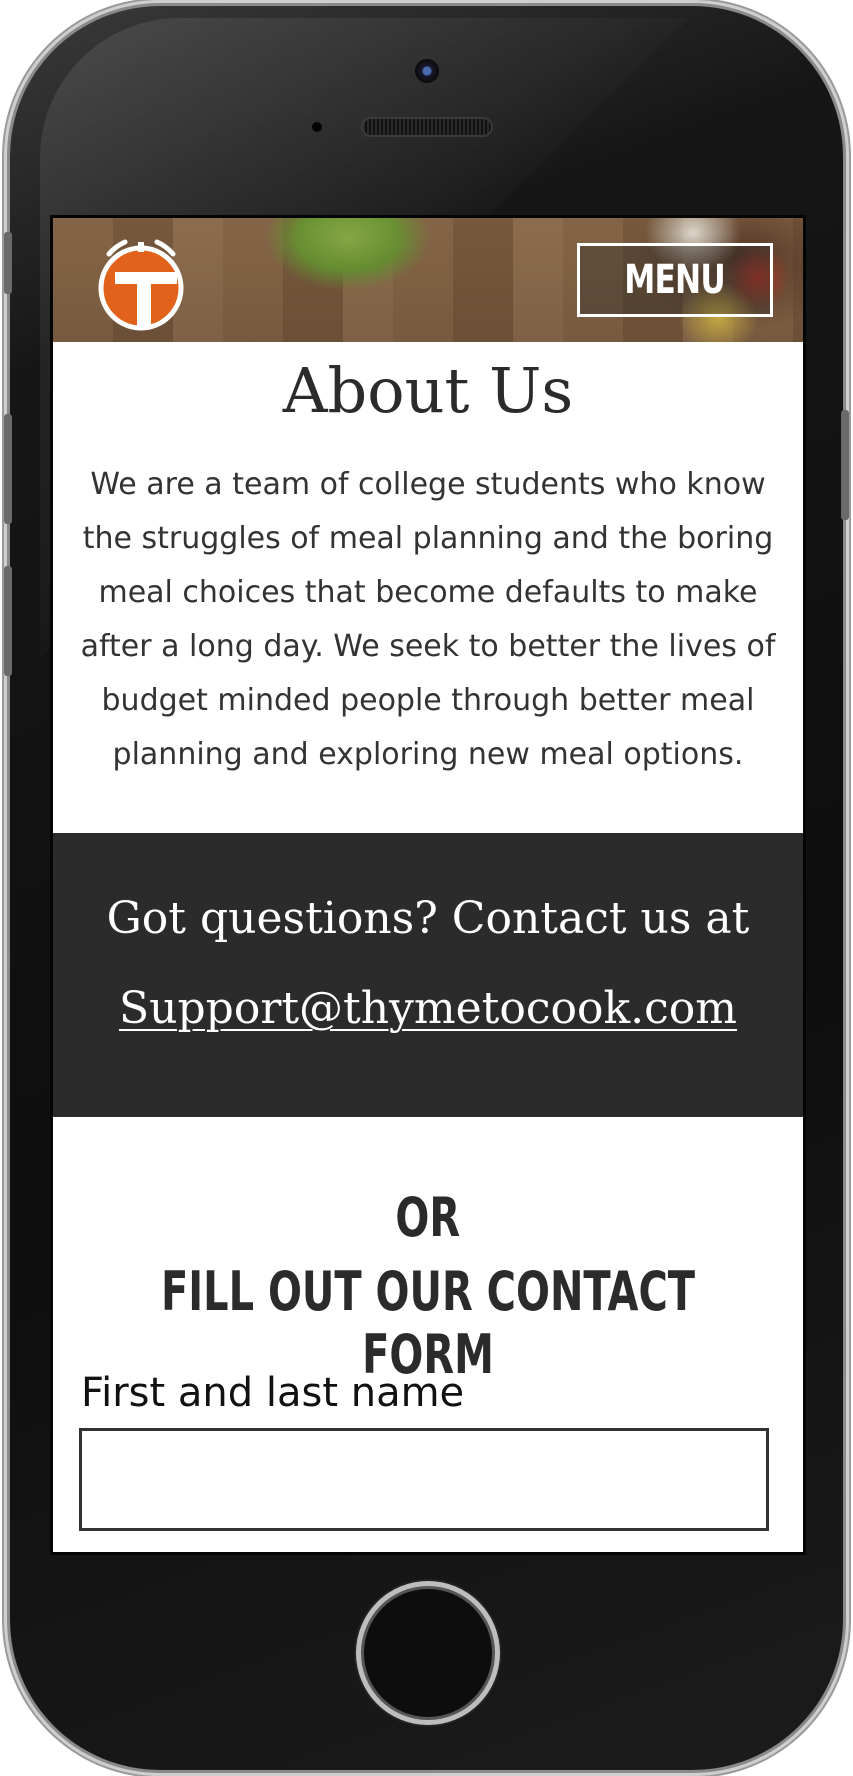 This screenshot has width=853, height=1776. I want to click on menu-button: MENU, so click(675, 280).